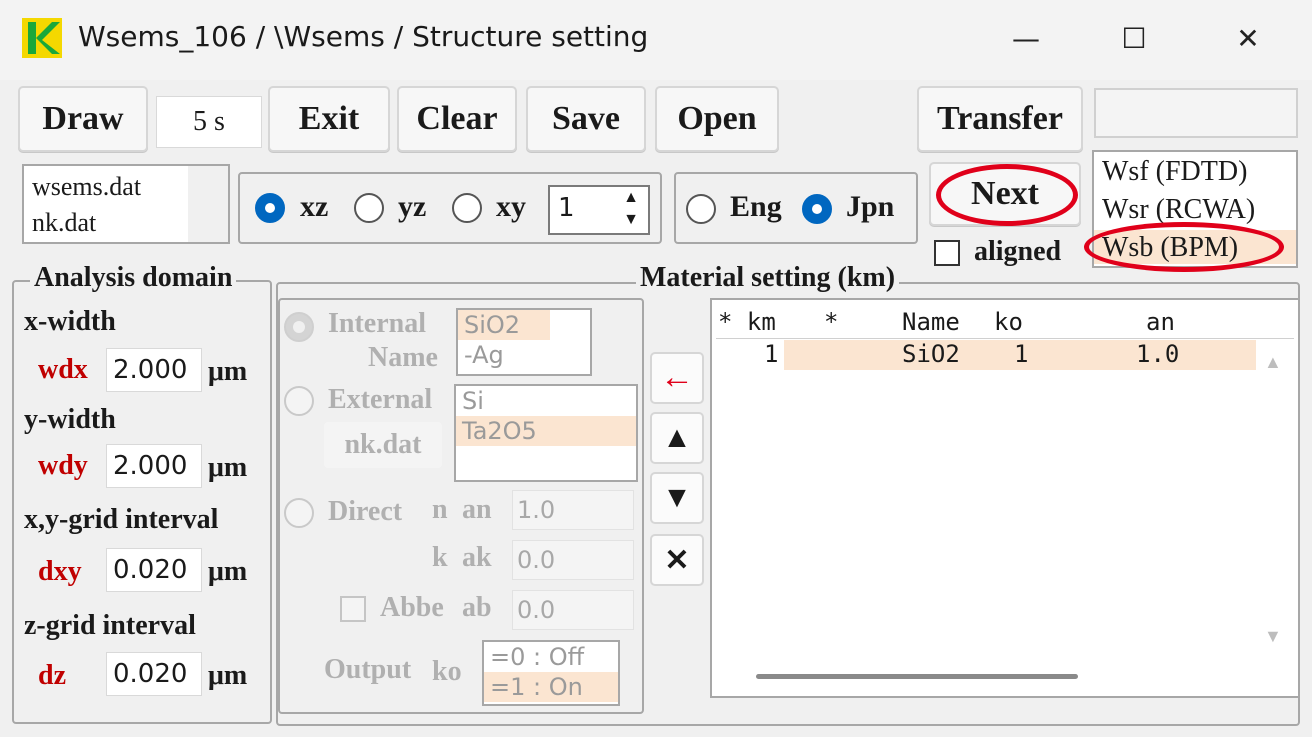 This screenshot has width=1312, height=737. Describe the element at coordinates (121, 519) in the screenshot. I see `xygrid-label: x,y-grid interval` at that location.